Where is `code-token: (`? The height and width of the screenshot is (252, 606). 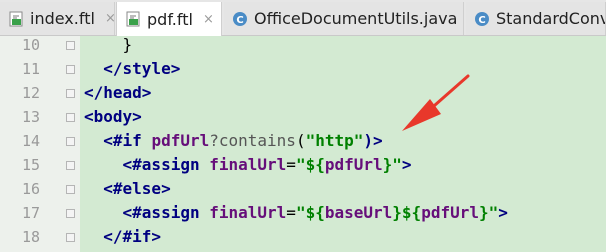
code-token: ( is located at coordinates (300, 140).